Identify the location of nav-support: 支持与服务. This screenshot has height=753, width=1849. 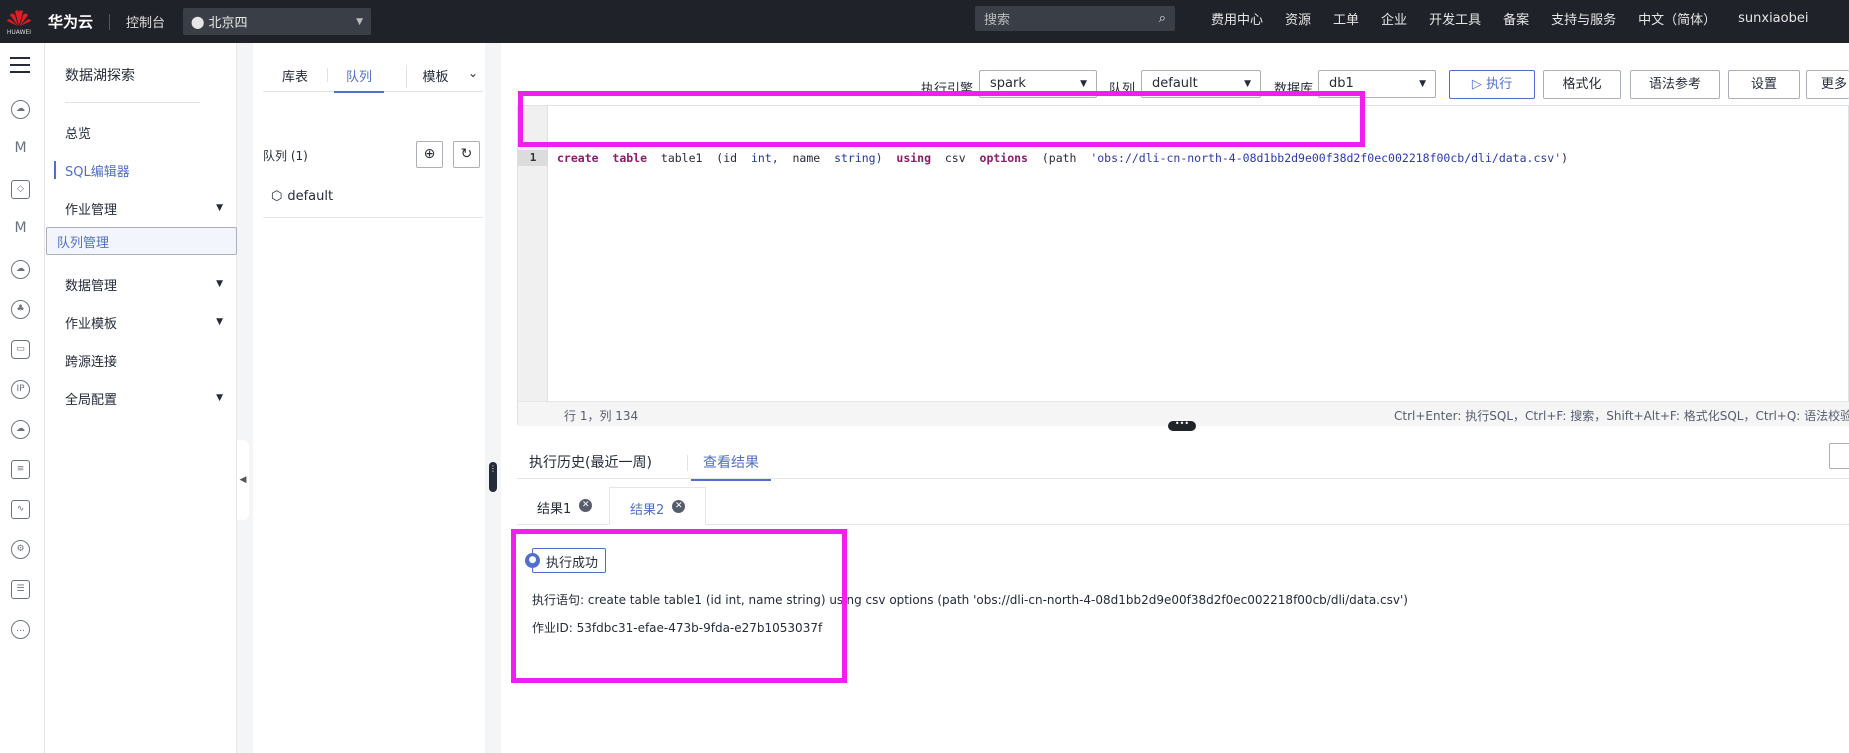
(1583, 18).